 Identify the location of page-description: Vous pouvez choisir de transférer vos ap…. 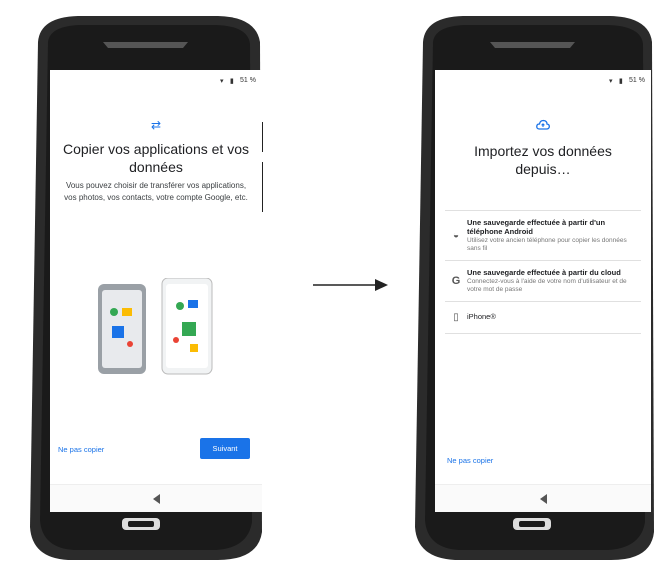
(156, 191).